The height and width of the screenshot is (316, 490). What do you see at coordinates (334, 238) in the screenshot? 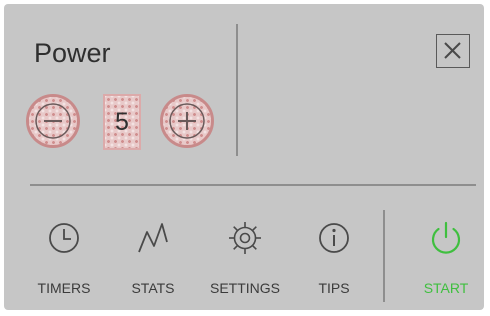
I see `info-icon` at bounding box center [334, 238].